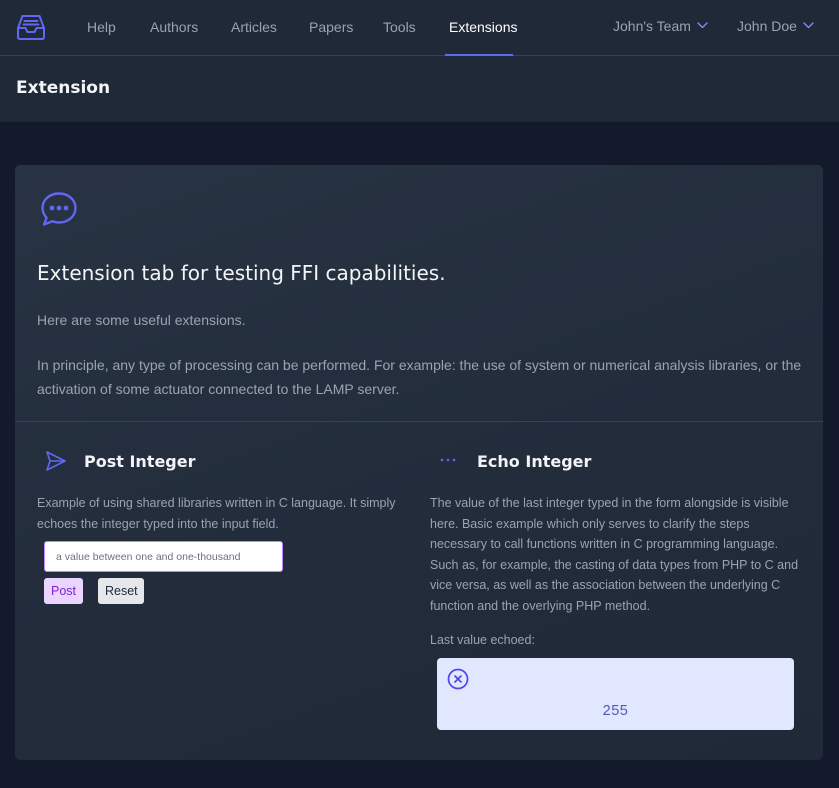 The image size is (839, 788). What do you see at coordinates (174, 28) in the screenshot?
I see `nav-authors: Authors` at bounding box center [174, 28].